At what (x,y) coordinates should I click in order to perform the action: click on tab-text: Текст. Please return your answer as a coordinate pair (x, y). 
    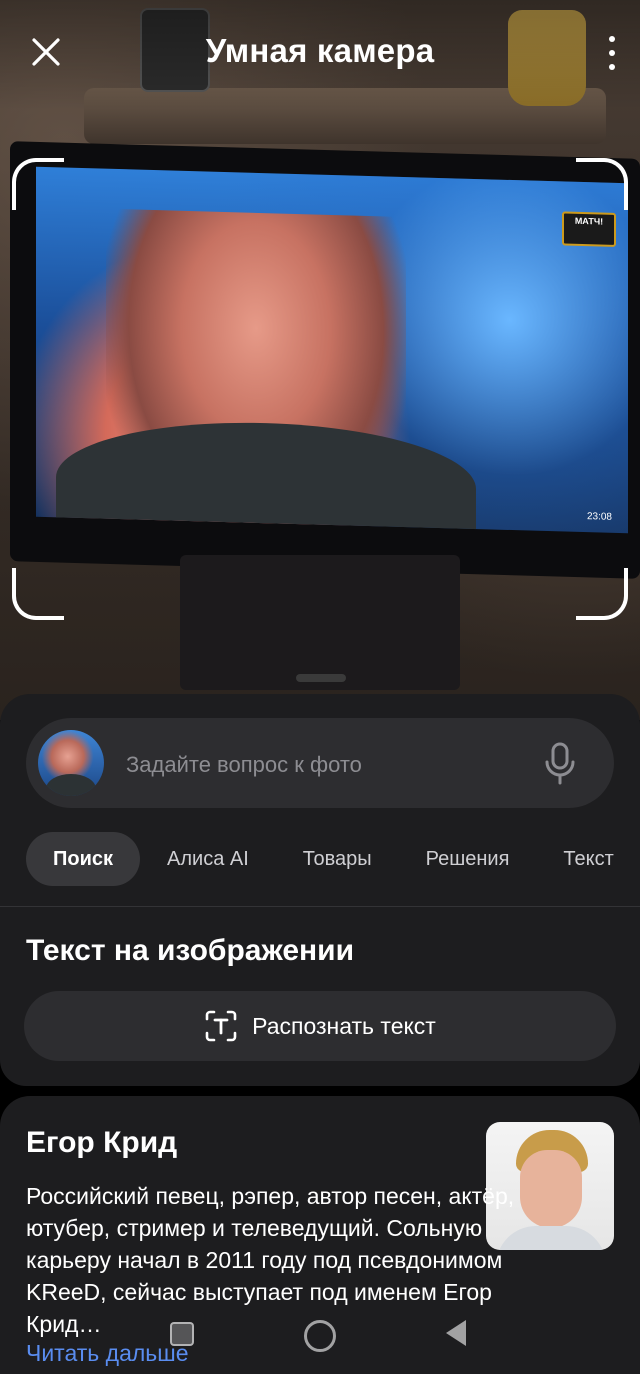
    Looking at the image, I should click on (588, 859).